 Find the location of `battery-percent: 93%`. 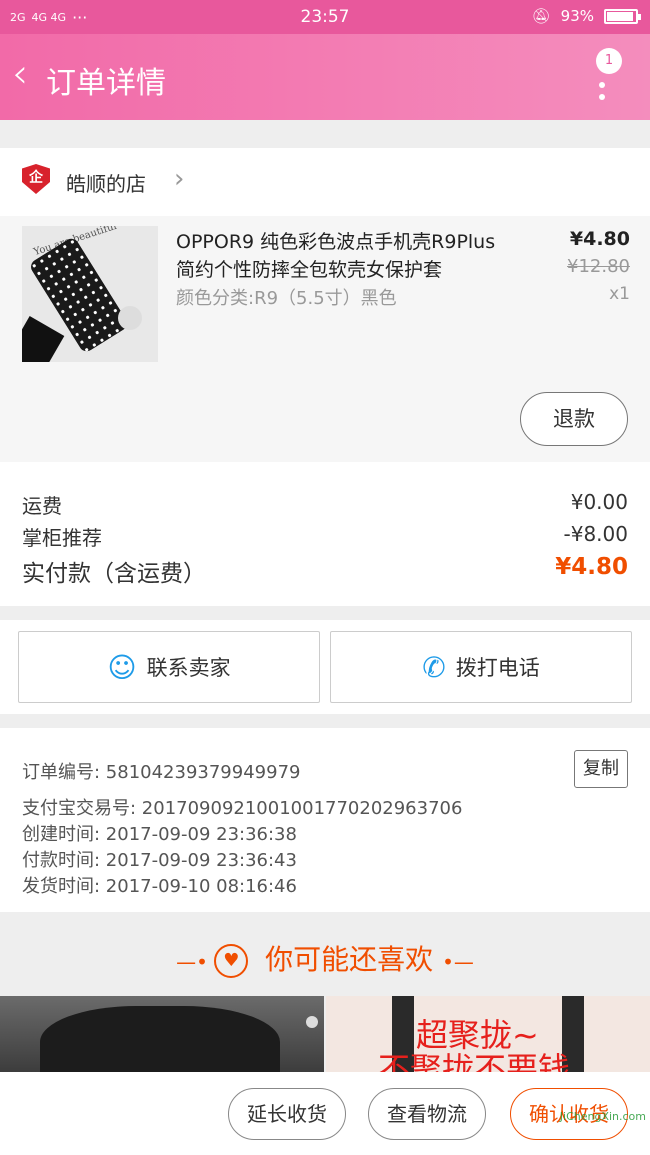

battery-percent: 93% is located at coordinates (577, 16).